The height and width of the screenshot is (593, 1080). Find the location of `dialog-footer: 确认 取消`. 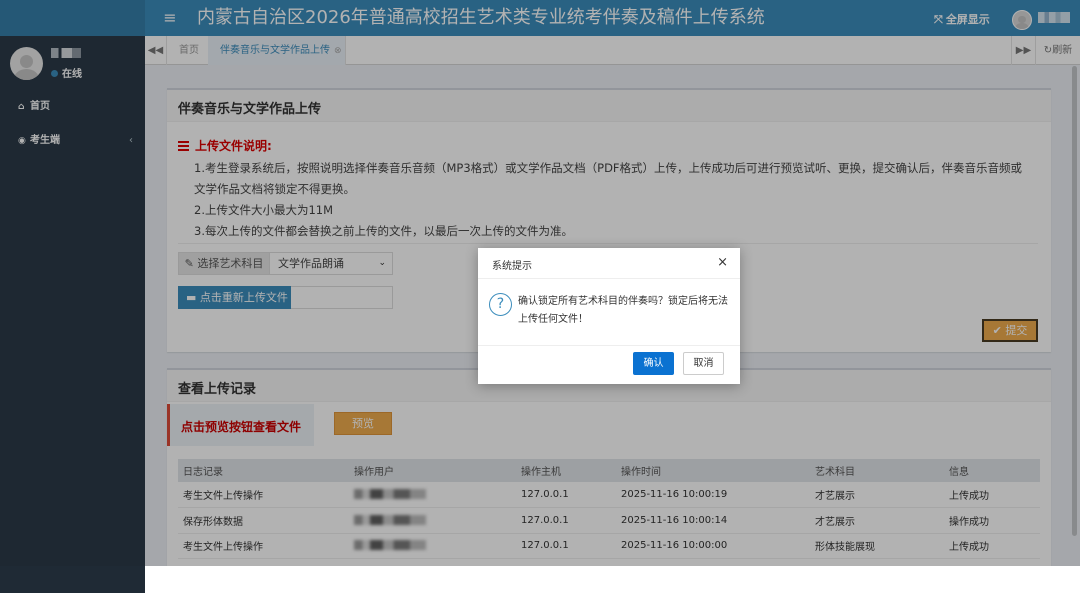

dialog-footer: 确认 取消 is located at coordinates (609, 364).